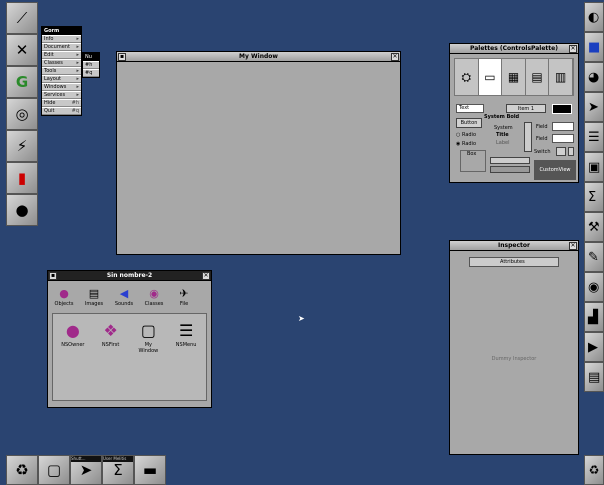 This screenshot has width=604, height=485. I want to click on data-palette-icon: ▤, so click(538, 77).